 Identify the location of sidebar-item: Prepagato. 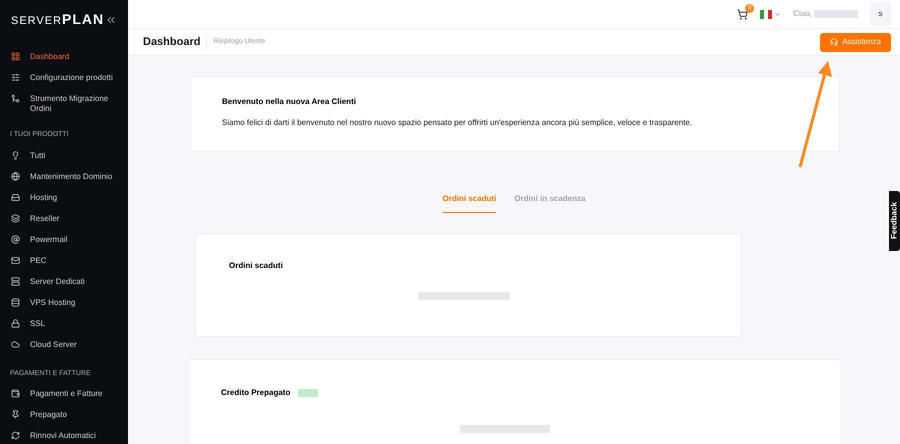
(64, 416).